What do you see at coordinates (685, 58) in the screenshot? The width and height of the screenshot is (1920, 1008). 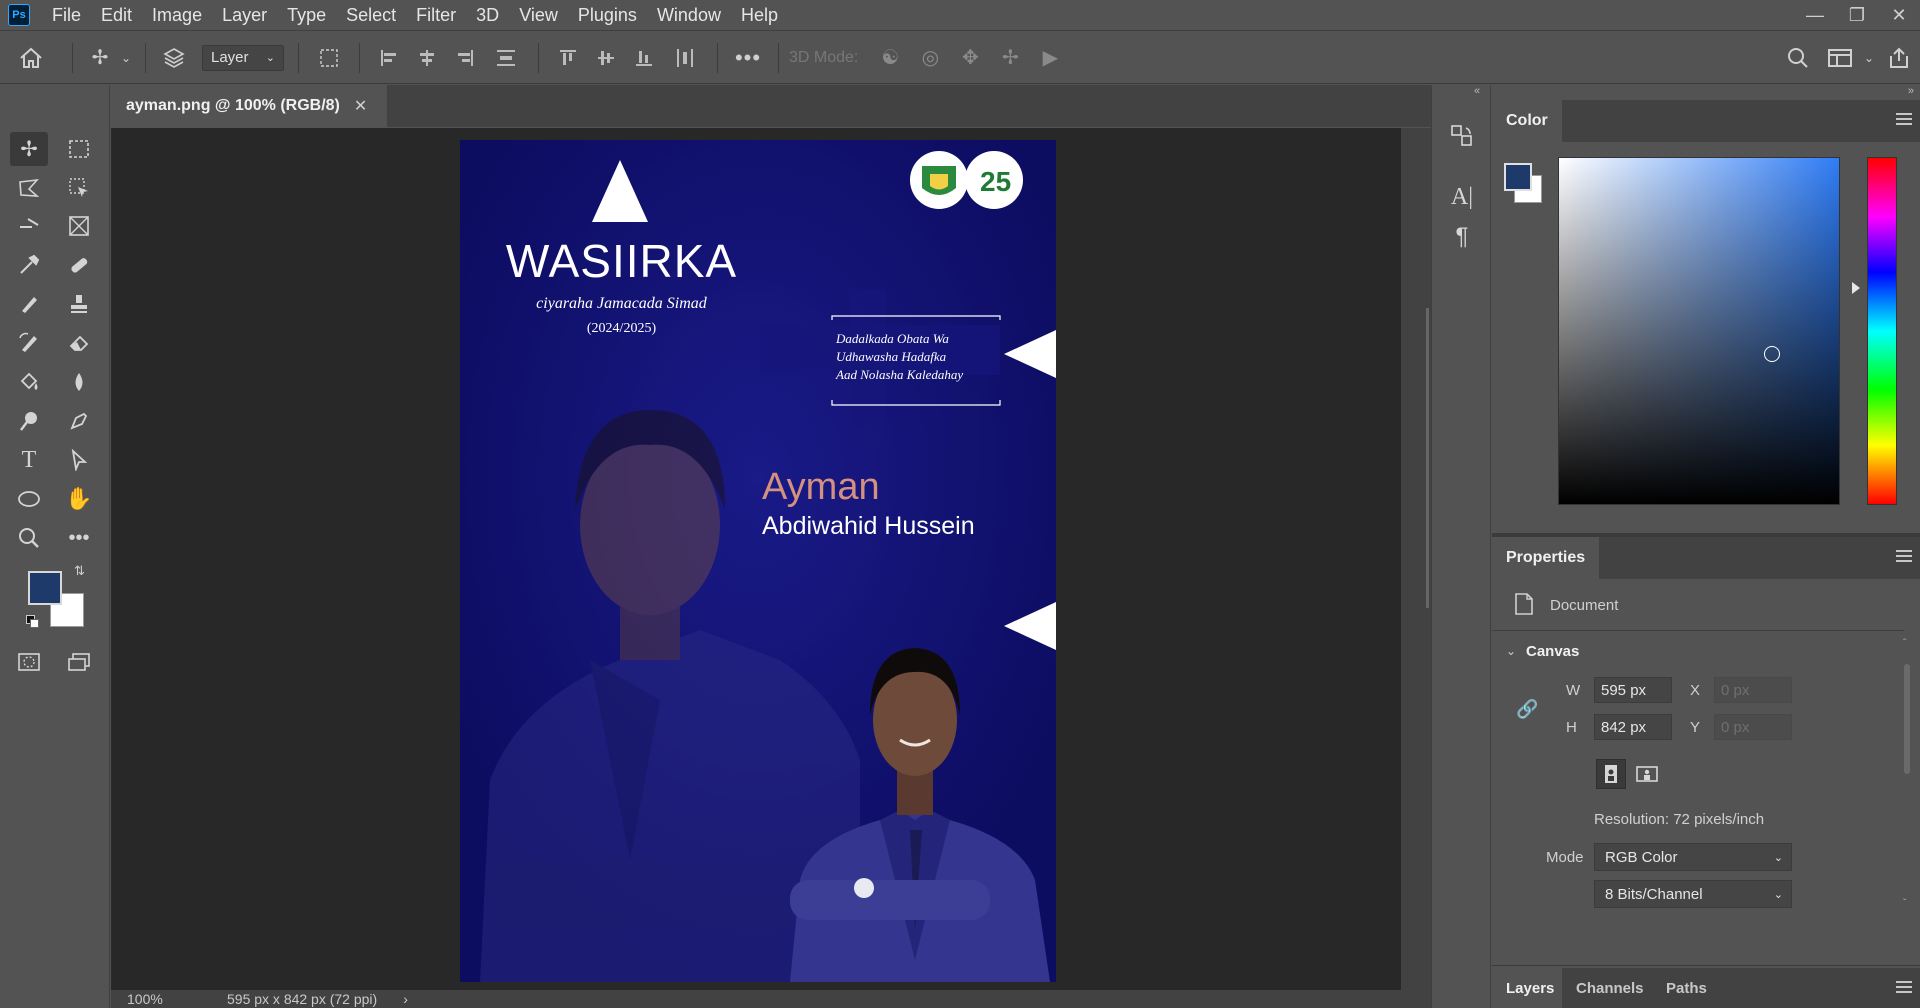 I see `distribute-horizontal-icon` at bounding box center [685, 58].